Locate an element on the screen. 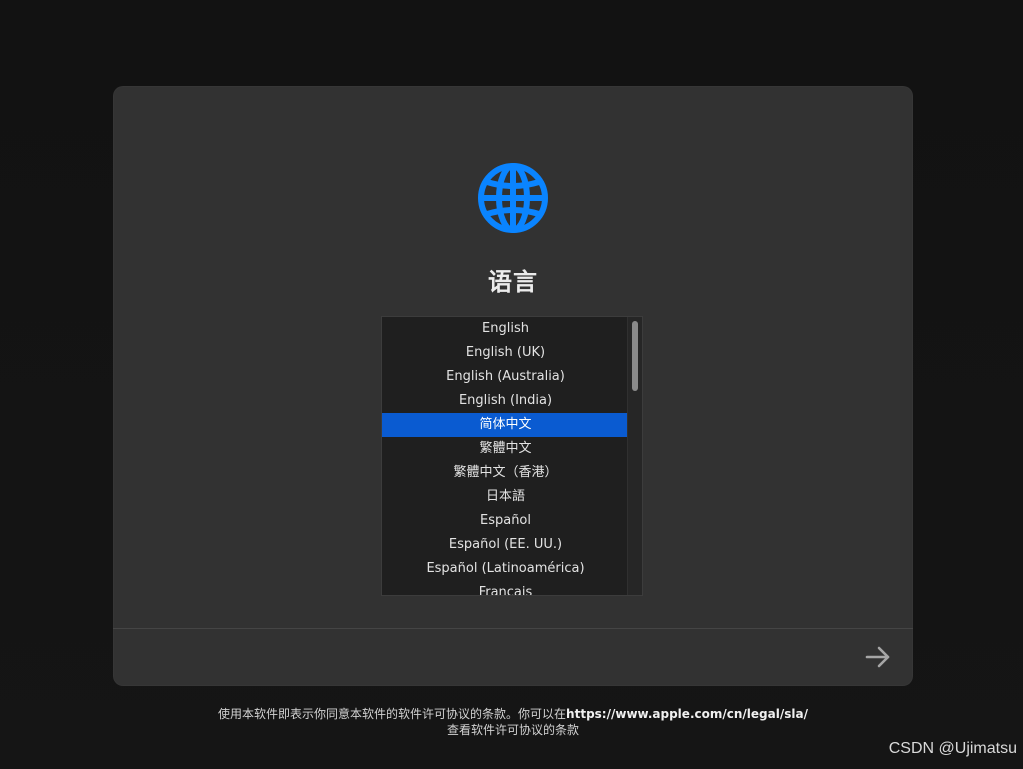 Image resolution: width=1023 pixels, height=769 pixels. language-list-item: English (India) is located at coordinates (505, 401).